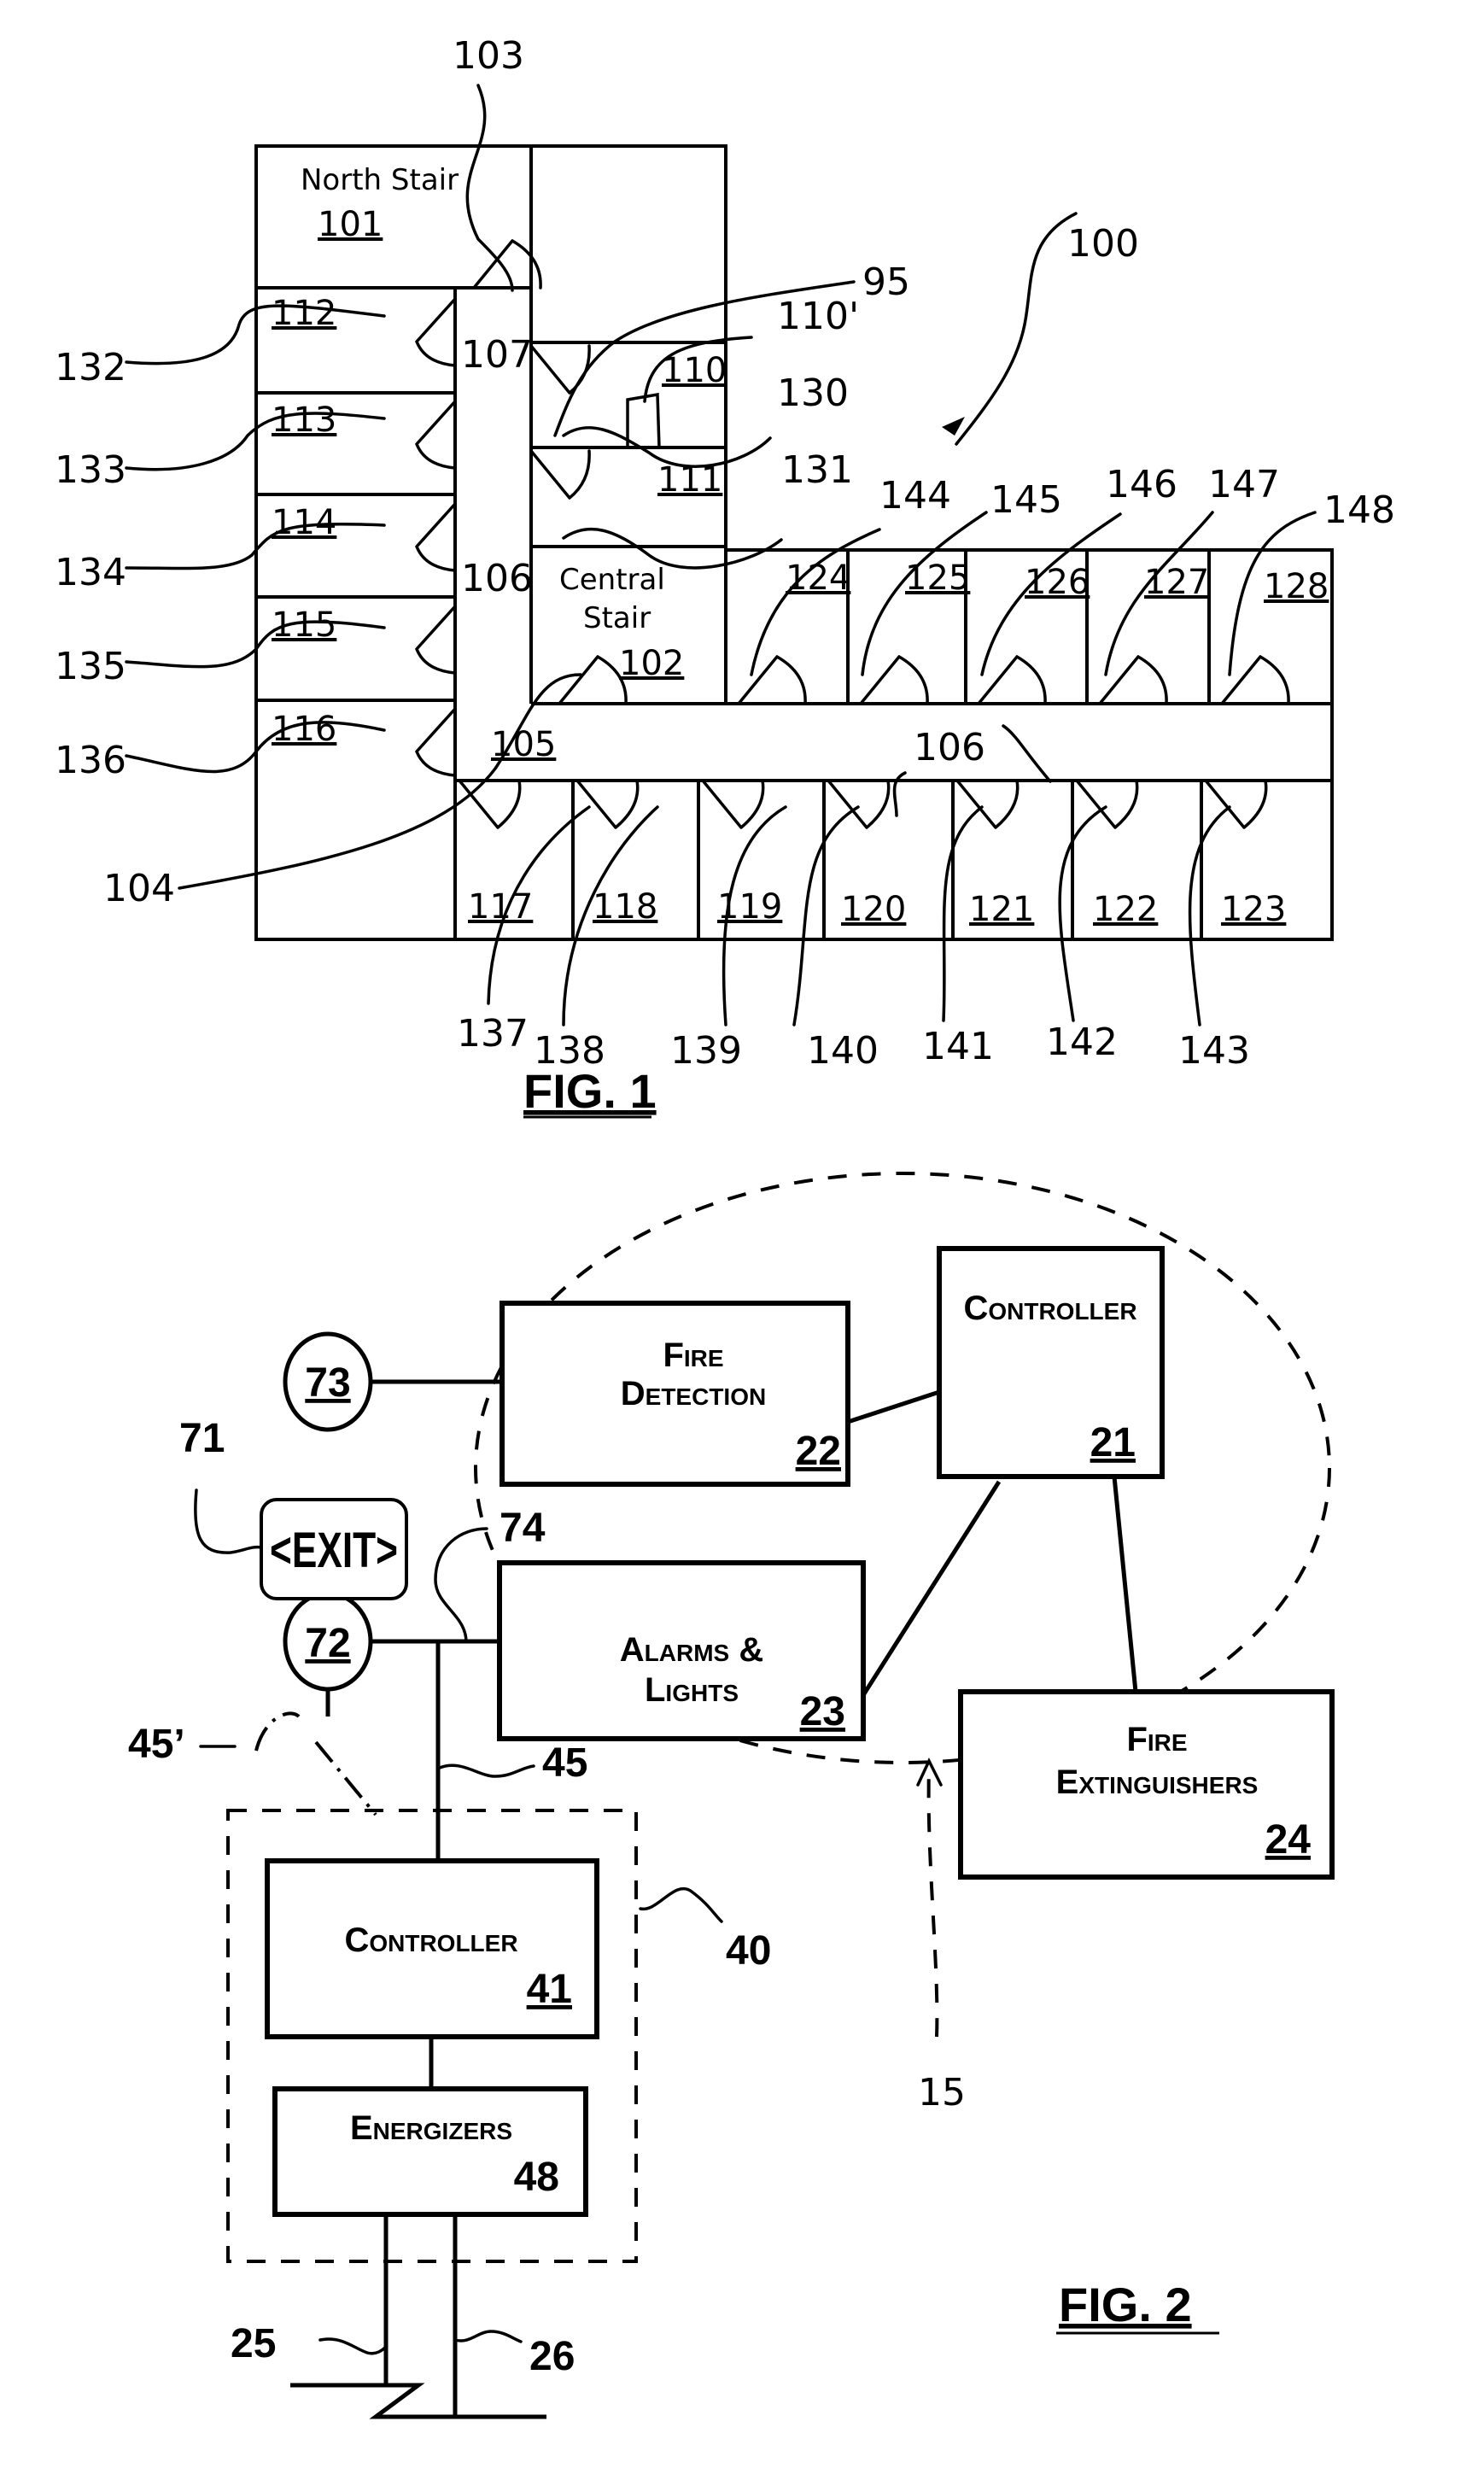 The width and height of the screenshot is (1484, 2474). Describe the element at coordinates (327, 1643) in the screenshot. I see `device-72-ref: 72` at that location.